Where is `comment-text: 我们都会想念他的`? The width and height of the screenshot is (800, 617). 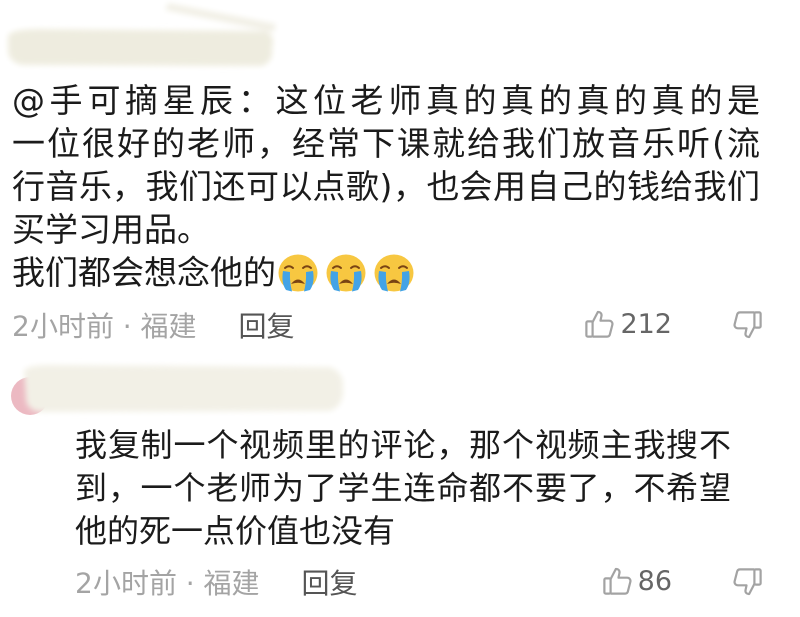 comment-text: 我们都会想念他的 is located at coordinates (144, 273).